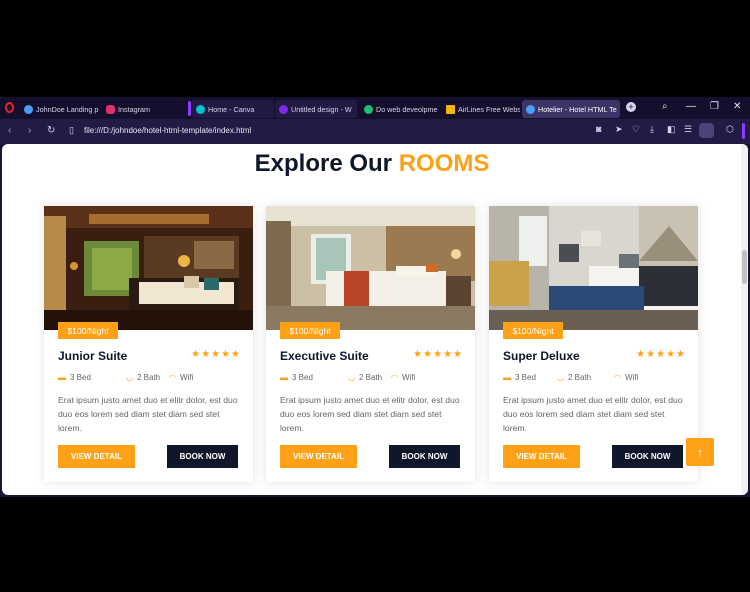 Image resolution: width=750 pixels, height=592 pixels. What do you see at coordinates (571, 109) in the screenshot?
I see `tab-hotelier: Hotelier - Hotel HTML Te` at bounding box center [571, 109].